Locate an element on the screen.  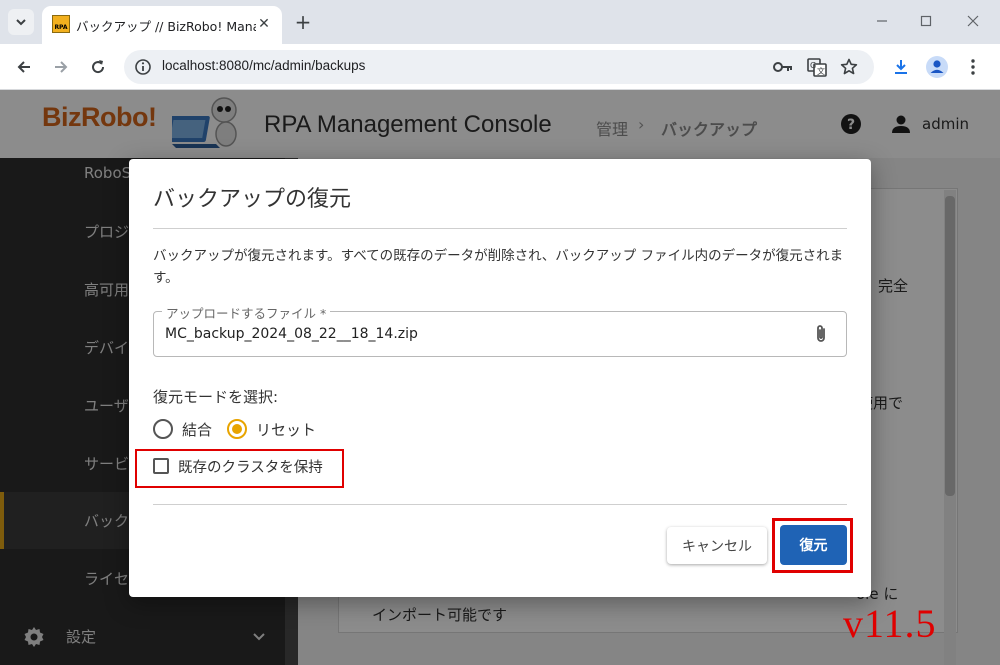
upload-file-label: アップロードするファイル * is located at coordinates (246, 312).